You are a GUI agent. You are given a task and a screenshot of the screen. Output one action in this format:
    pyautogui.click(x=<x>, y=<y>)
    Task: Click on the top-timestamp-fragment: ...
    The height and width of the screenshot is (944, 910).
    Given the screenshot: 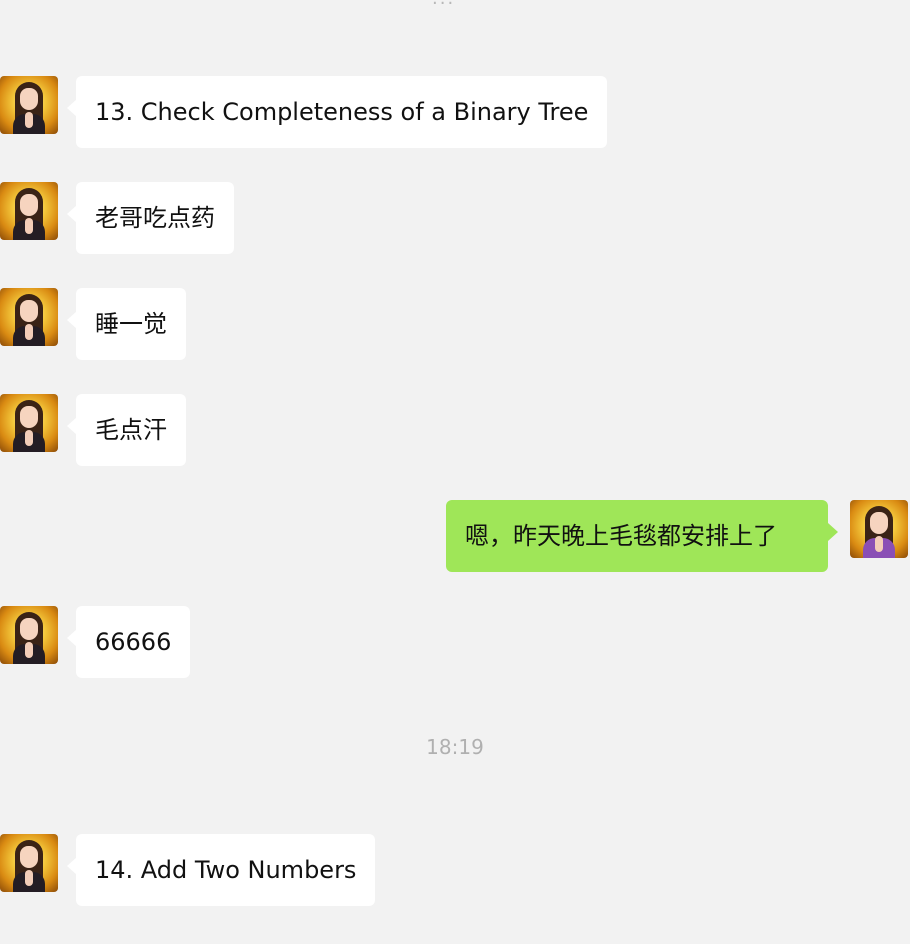 What is the action you would take?
    pyautogui.click(x=443, y=4)
    